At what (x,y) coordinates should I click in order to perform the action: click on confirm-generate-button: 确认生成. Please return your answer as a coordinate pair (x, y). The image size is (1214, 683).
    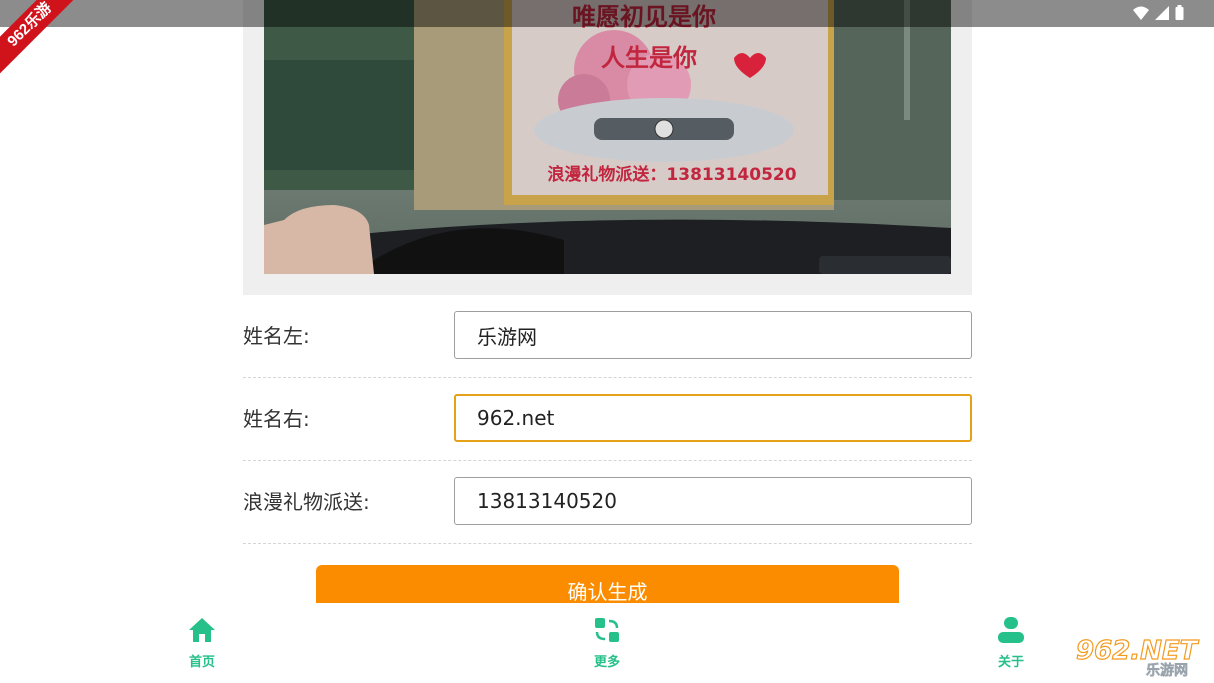
    Looking at the image, I should click on (607, 586).